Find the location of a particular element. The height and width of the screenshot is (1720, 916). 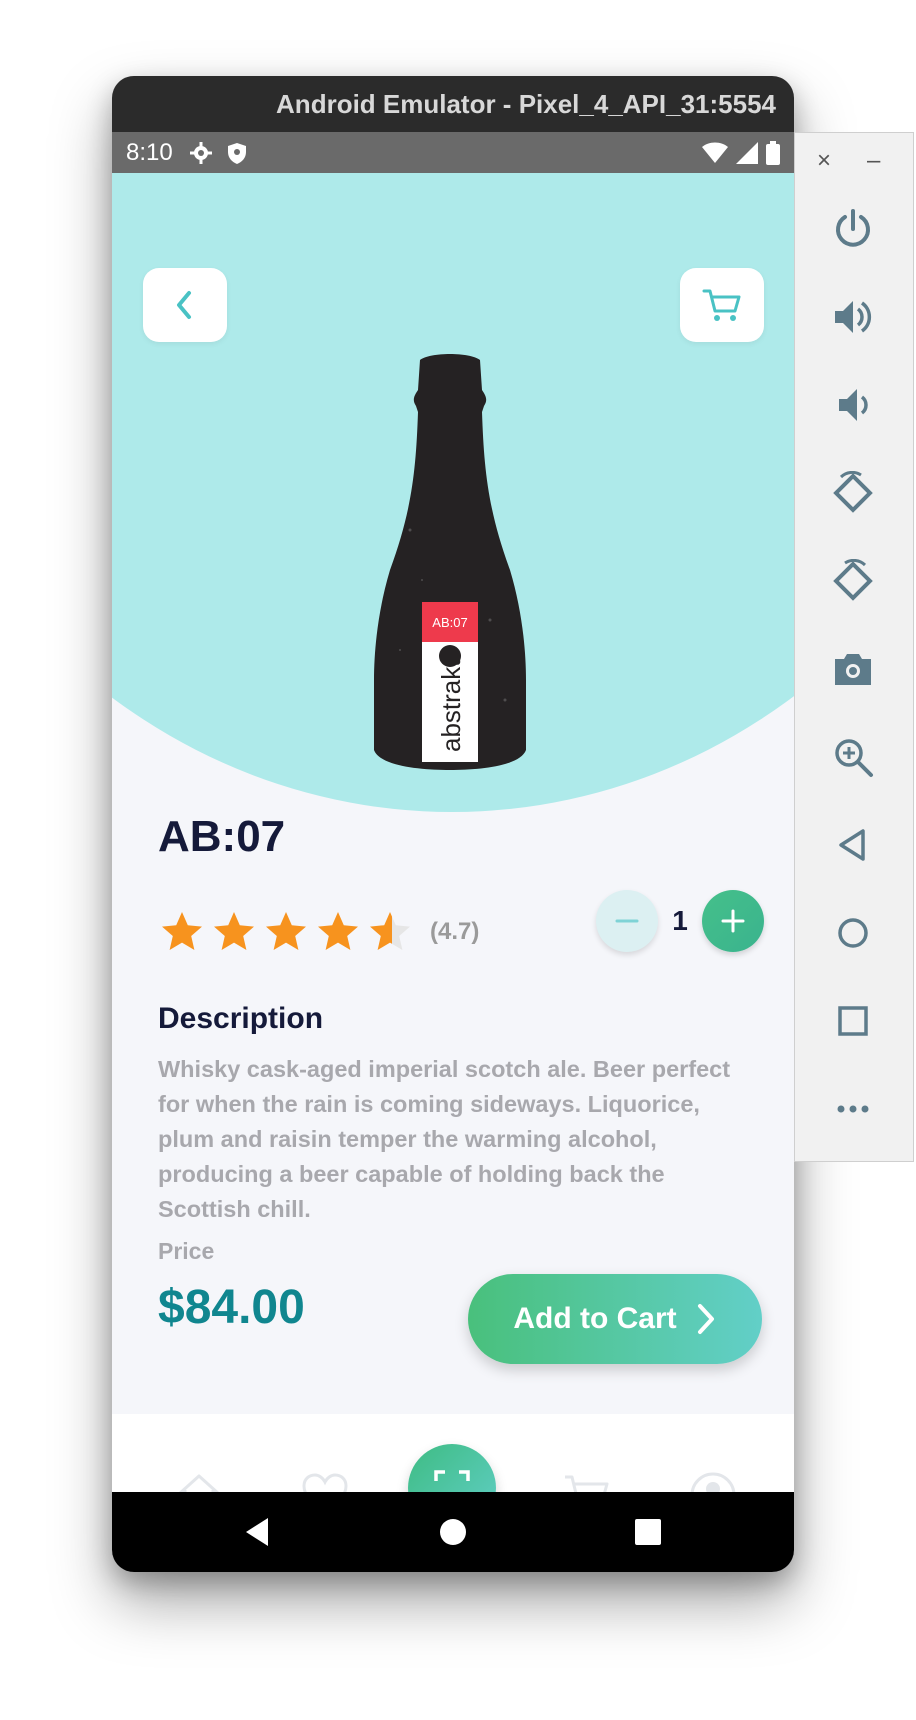

minimize-icon: – is located at coordinates (873, 161).